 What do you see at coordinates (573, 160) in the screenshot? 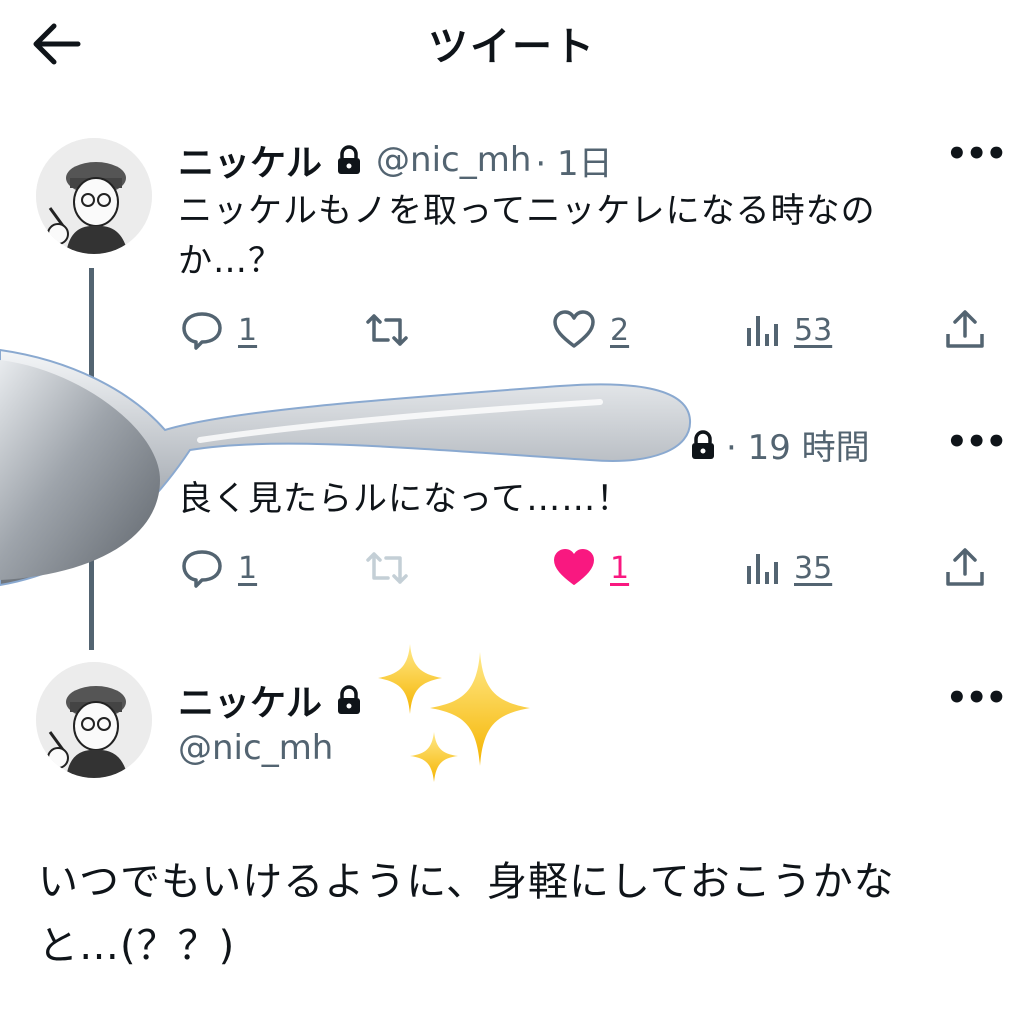
I see `tweet-time: · 1日` at bounding box center [573, 160].